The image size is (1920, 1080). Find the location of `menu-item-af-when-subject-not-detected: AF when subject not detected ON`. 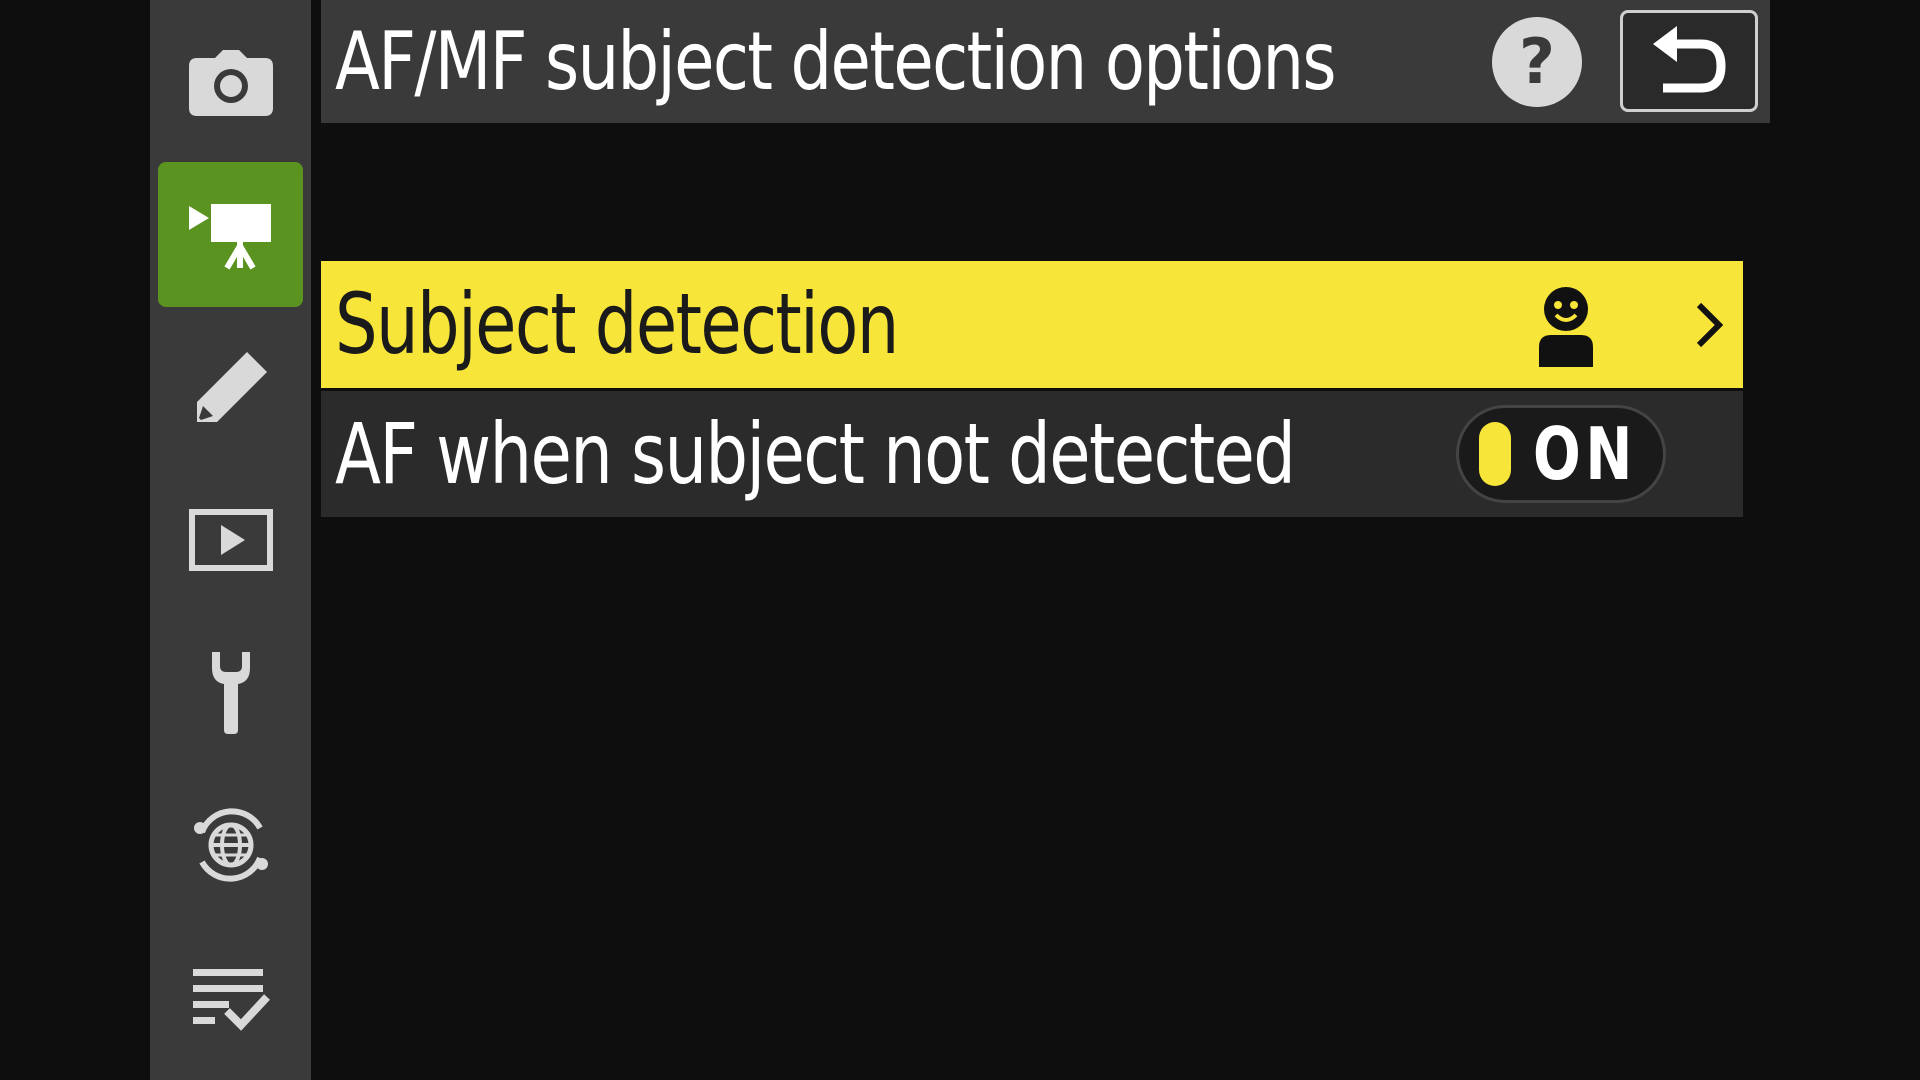

menu-item-af-when-subject-not-detected: AF when subject not detected ON is located at coordinates (1032, 454).